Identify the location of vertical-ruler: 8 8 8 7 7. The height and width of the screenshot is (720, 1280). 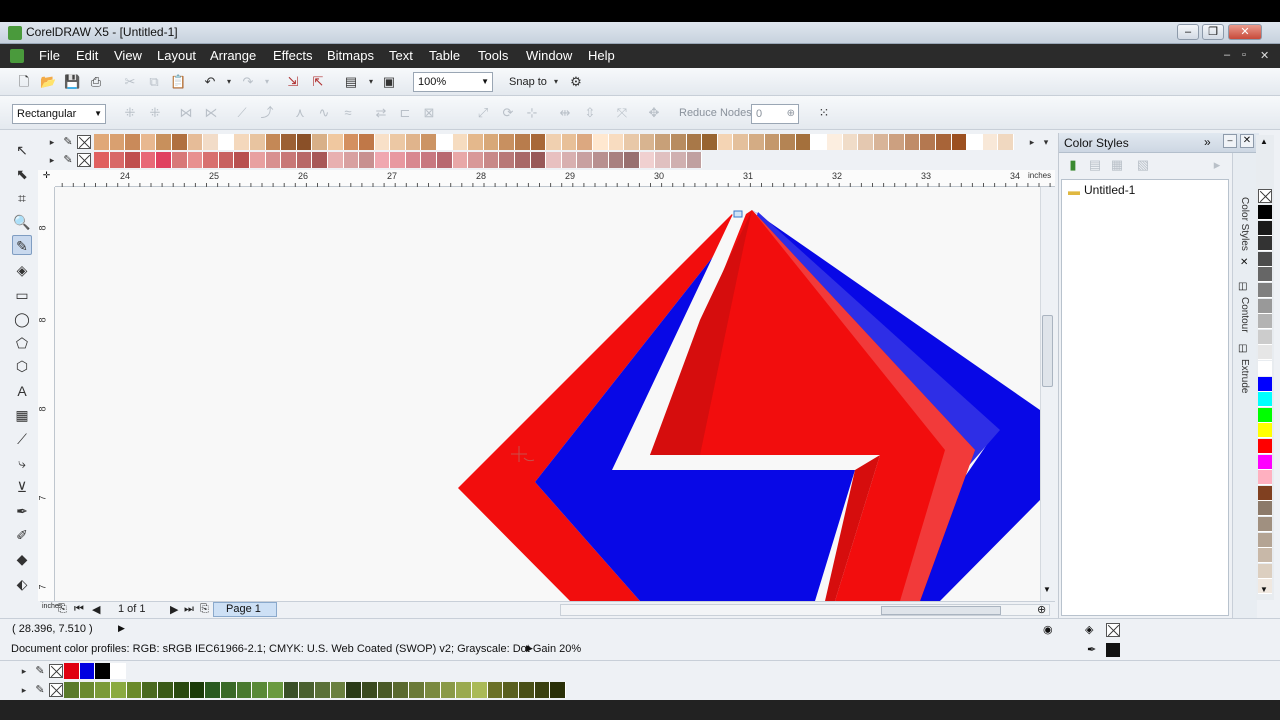
(46, 394).